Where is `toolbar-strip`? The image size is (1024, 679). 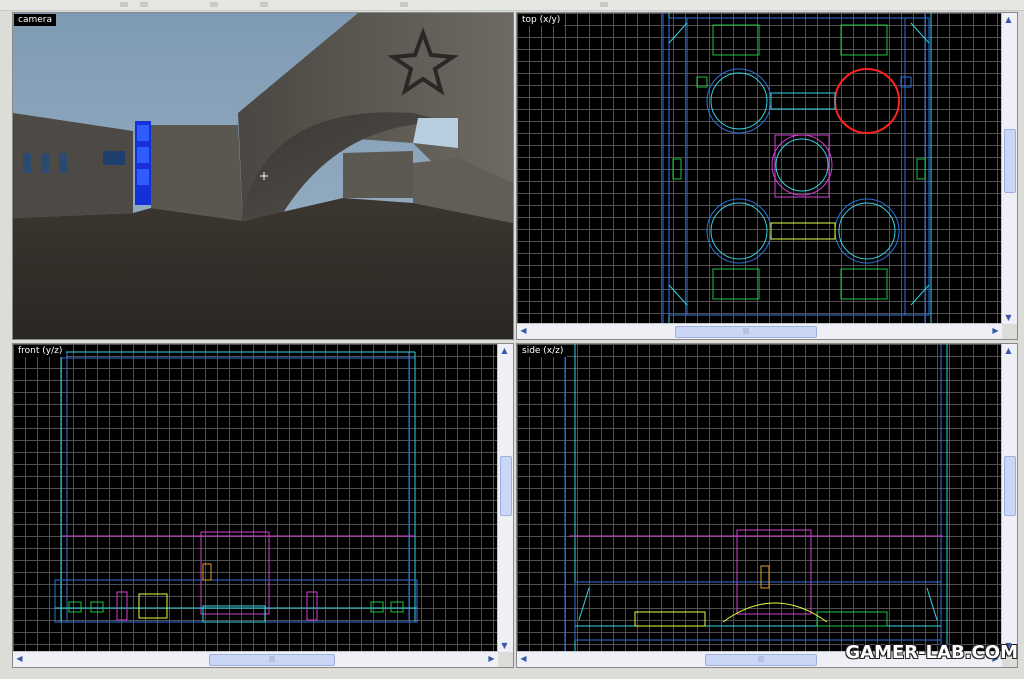
toolbar-strip is located at coordinates (512, 5).